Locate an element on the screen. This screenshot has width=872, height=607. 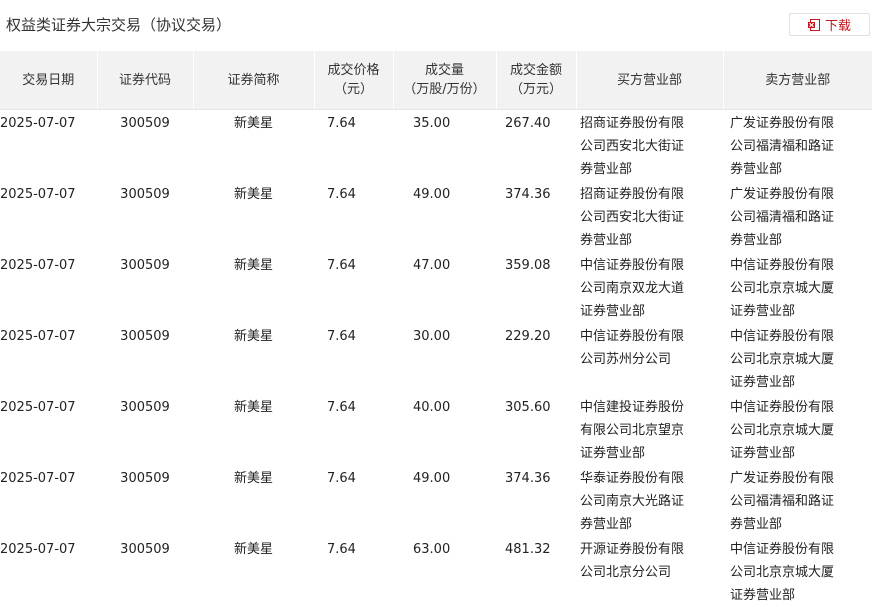
header-security-code: 证券代码 is located at coordinates (145, 80).